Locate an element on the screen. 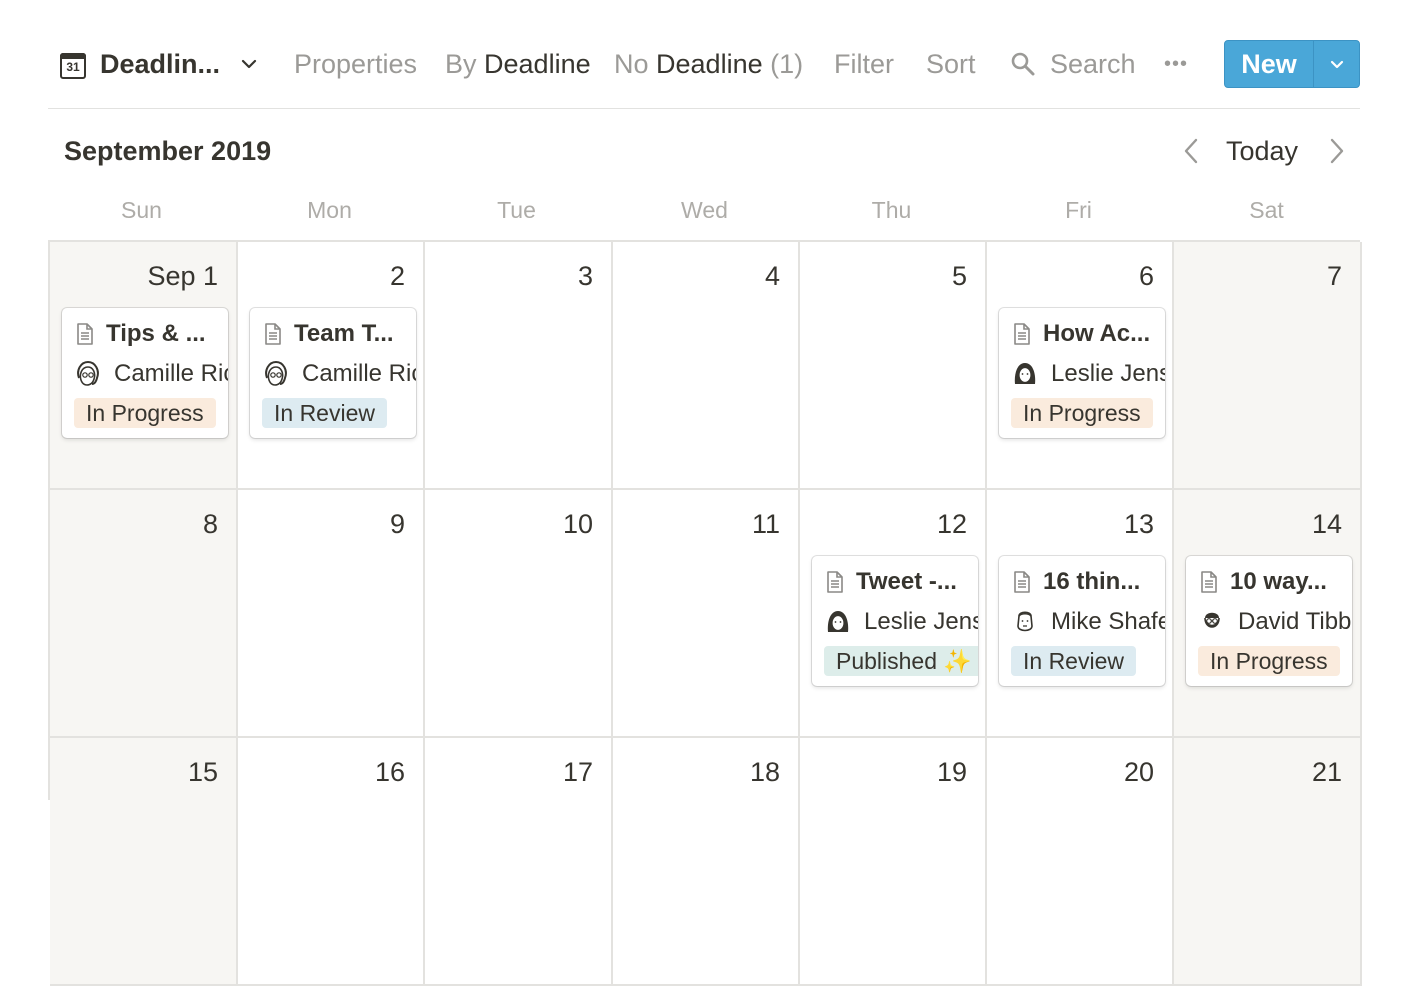 The width and height of the screenshot is (1404, 986). mike-avatar is located at coordinates (1025, 621).